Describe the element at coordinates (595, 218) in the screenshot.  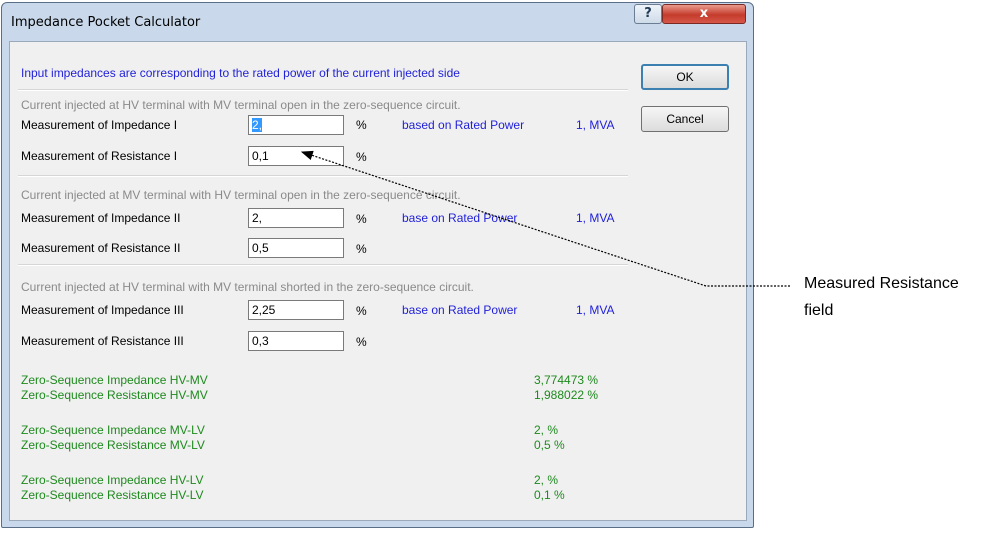
I see `basis-2-value: 1, MVA` at that location.